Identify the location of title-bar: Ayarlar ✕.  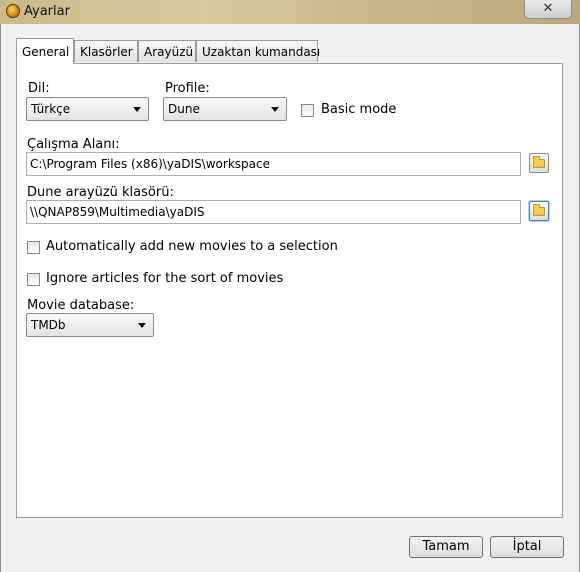
(290, 12).